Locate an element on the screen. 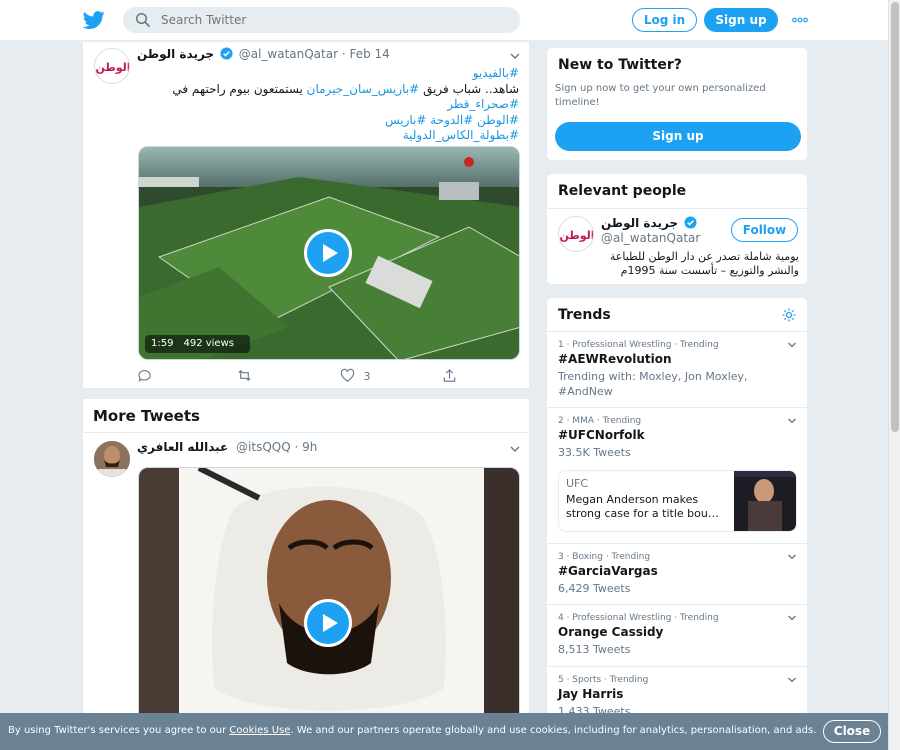  reply-icon is located at coordinates (144, 376).